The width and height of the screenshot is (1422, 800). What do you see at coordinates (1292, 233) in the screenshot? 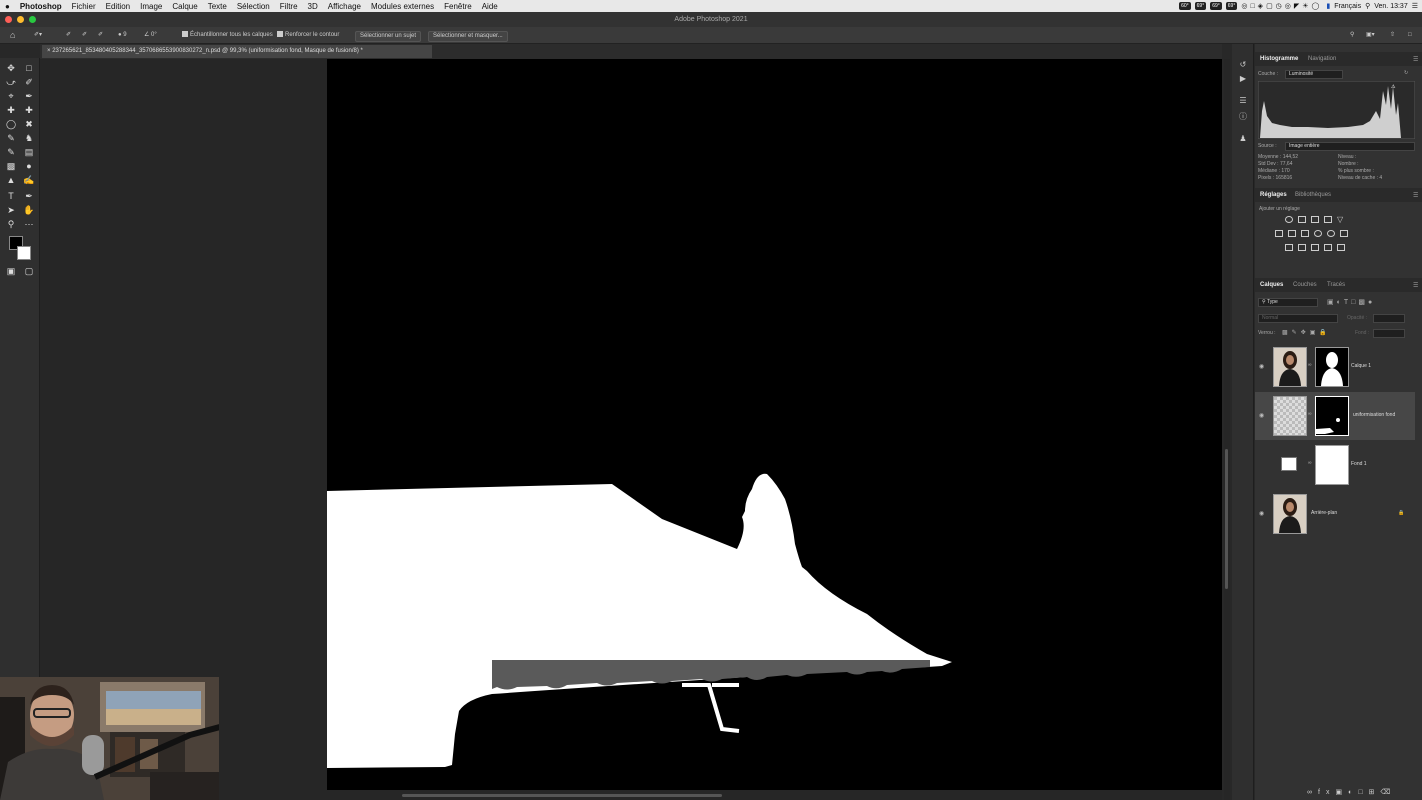
I see `color-balance-icon` at bounding box center [1292, 233].